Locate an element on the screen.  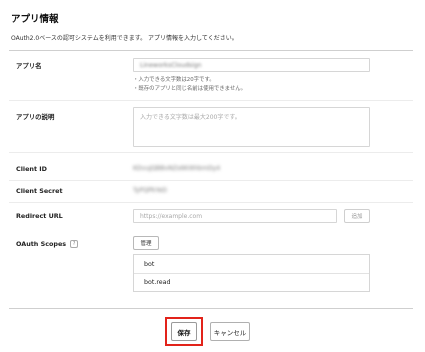
app-description-placeholder: 入力できる文字数は最大200字です。 is located at coordinates (190, 117).